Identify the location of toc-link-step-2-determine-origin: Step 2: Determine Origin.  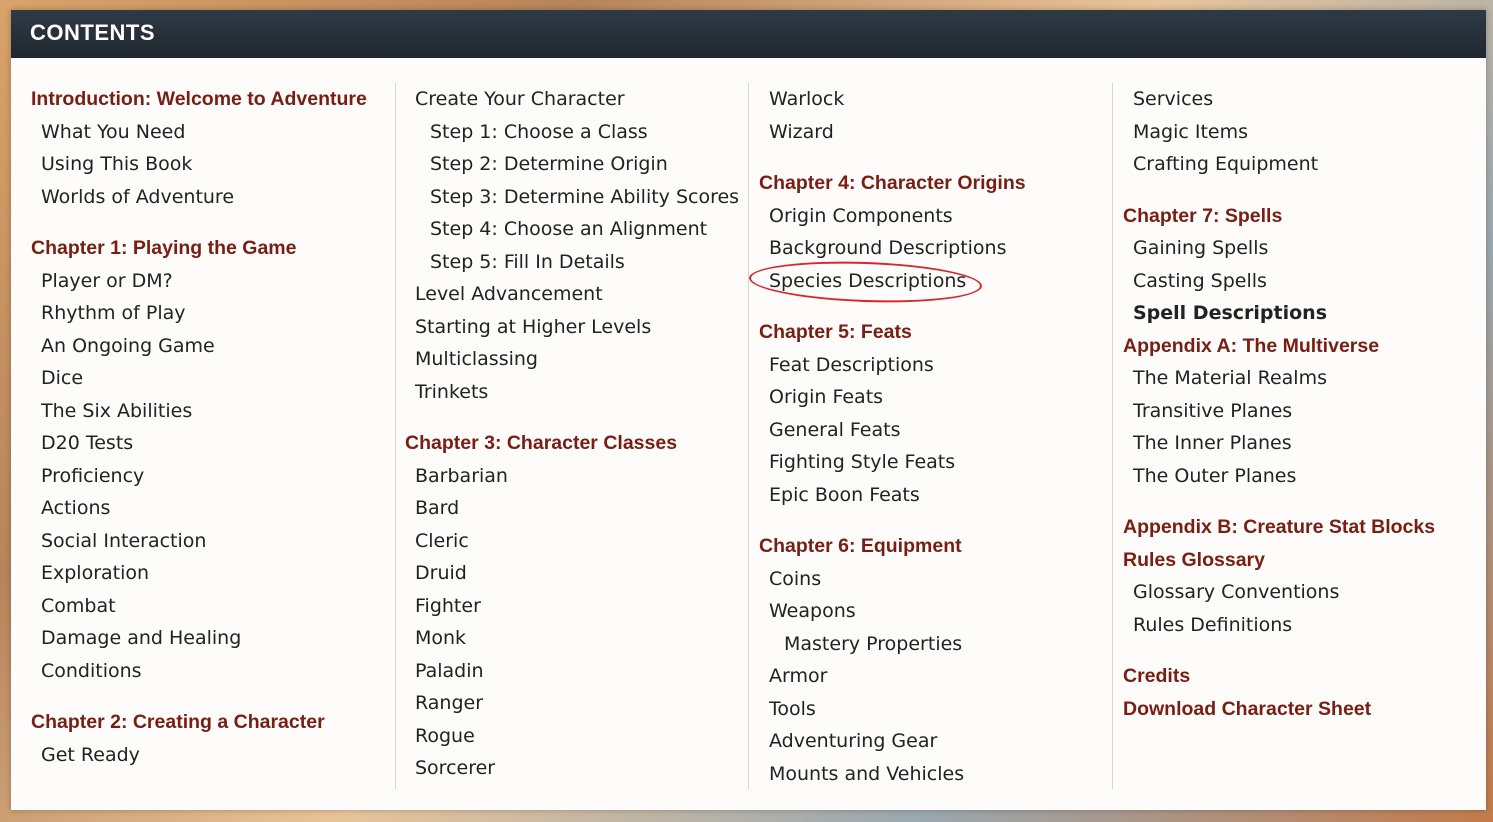
(586, 164).